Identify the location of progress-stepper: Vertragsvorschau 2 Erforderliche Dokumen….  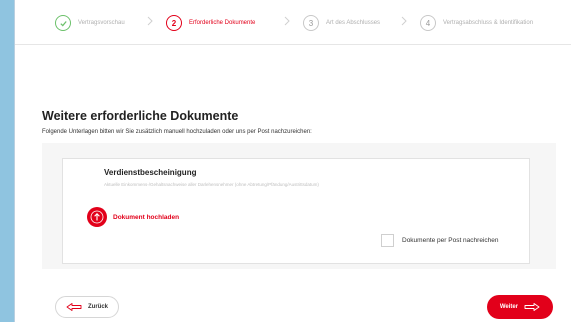
(293, 22).